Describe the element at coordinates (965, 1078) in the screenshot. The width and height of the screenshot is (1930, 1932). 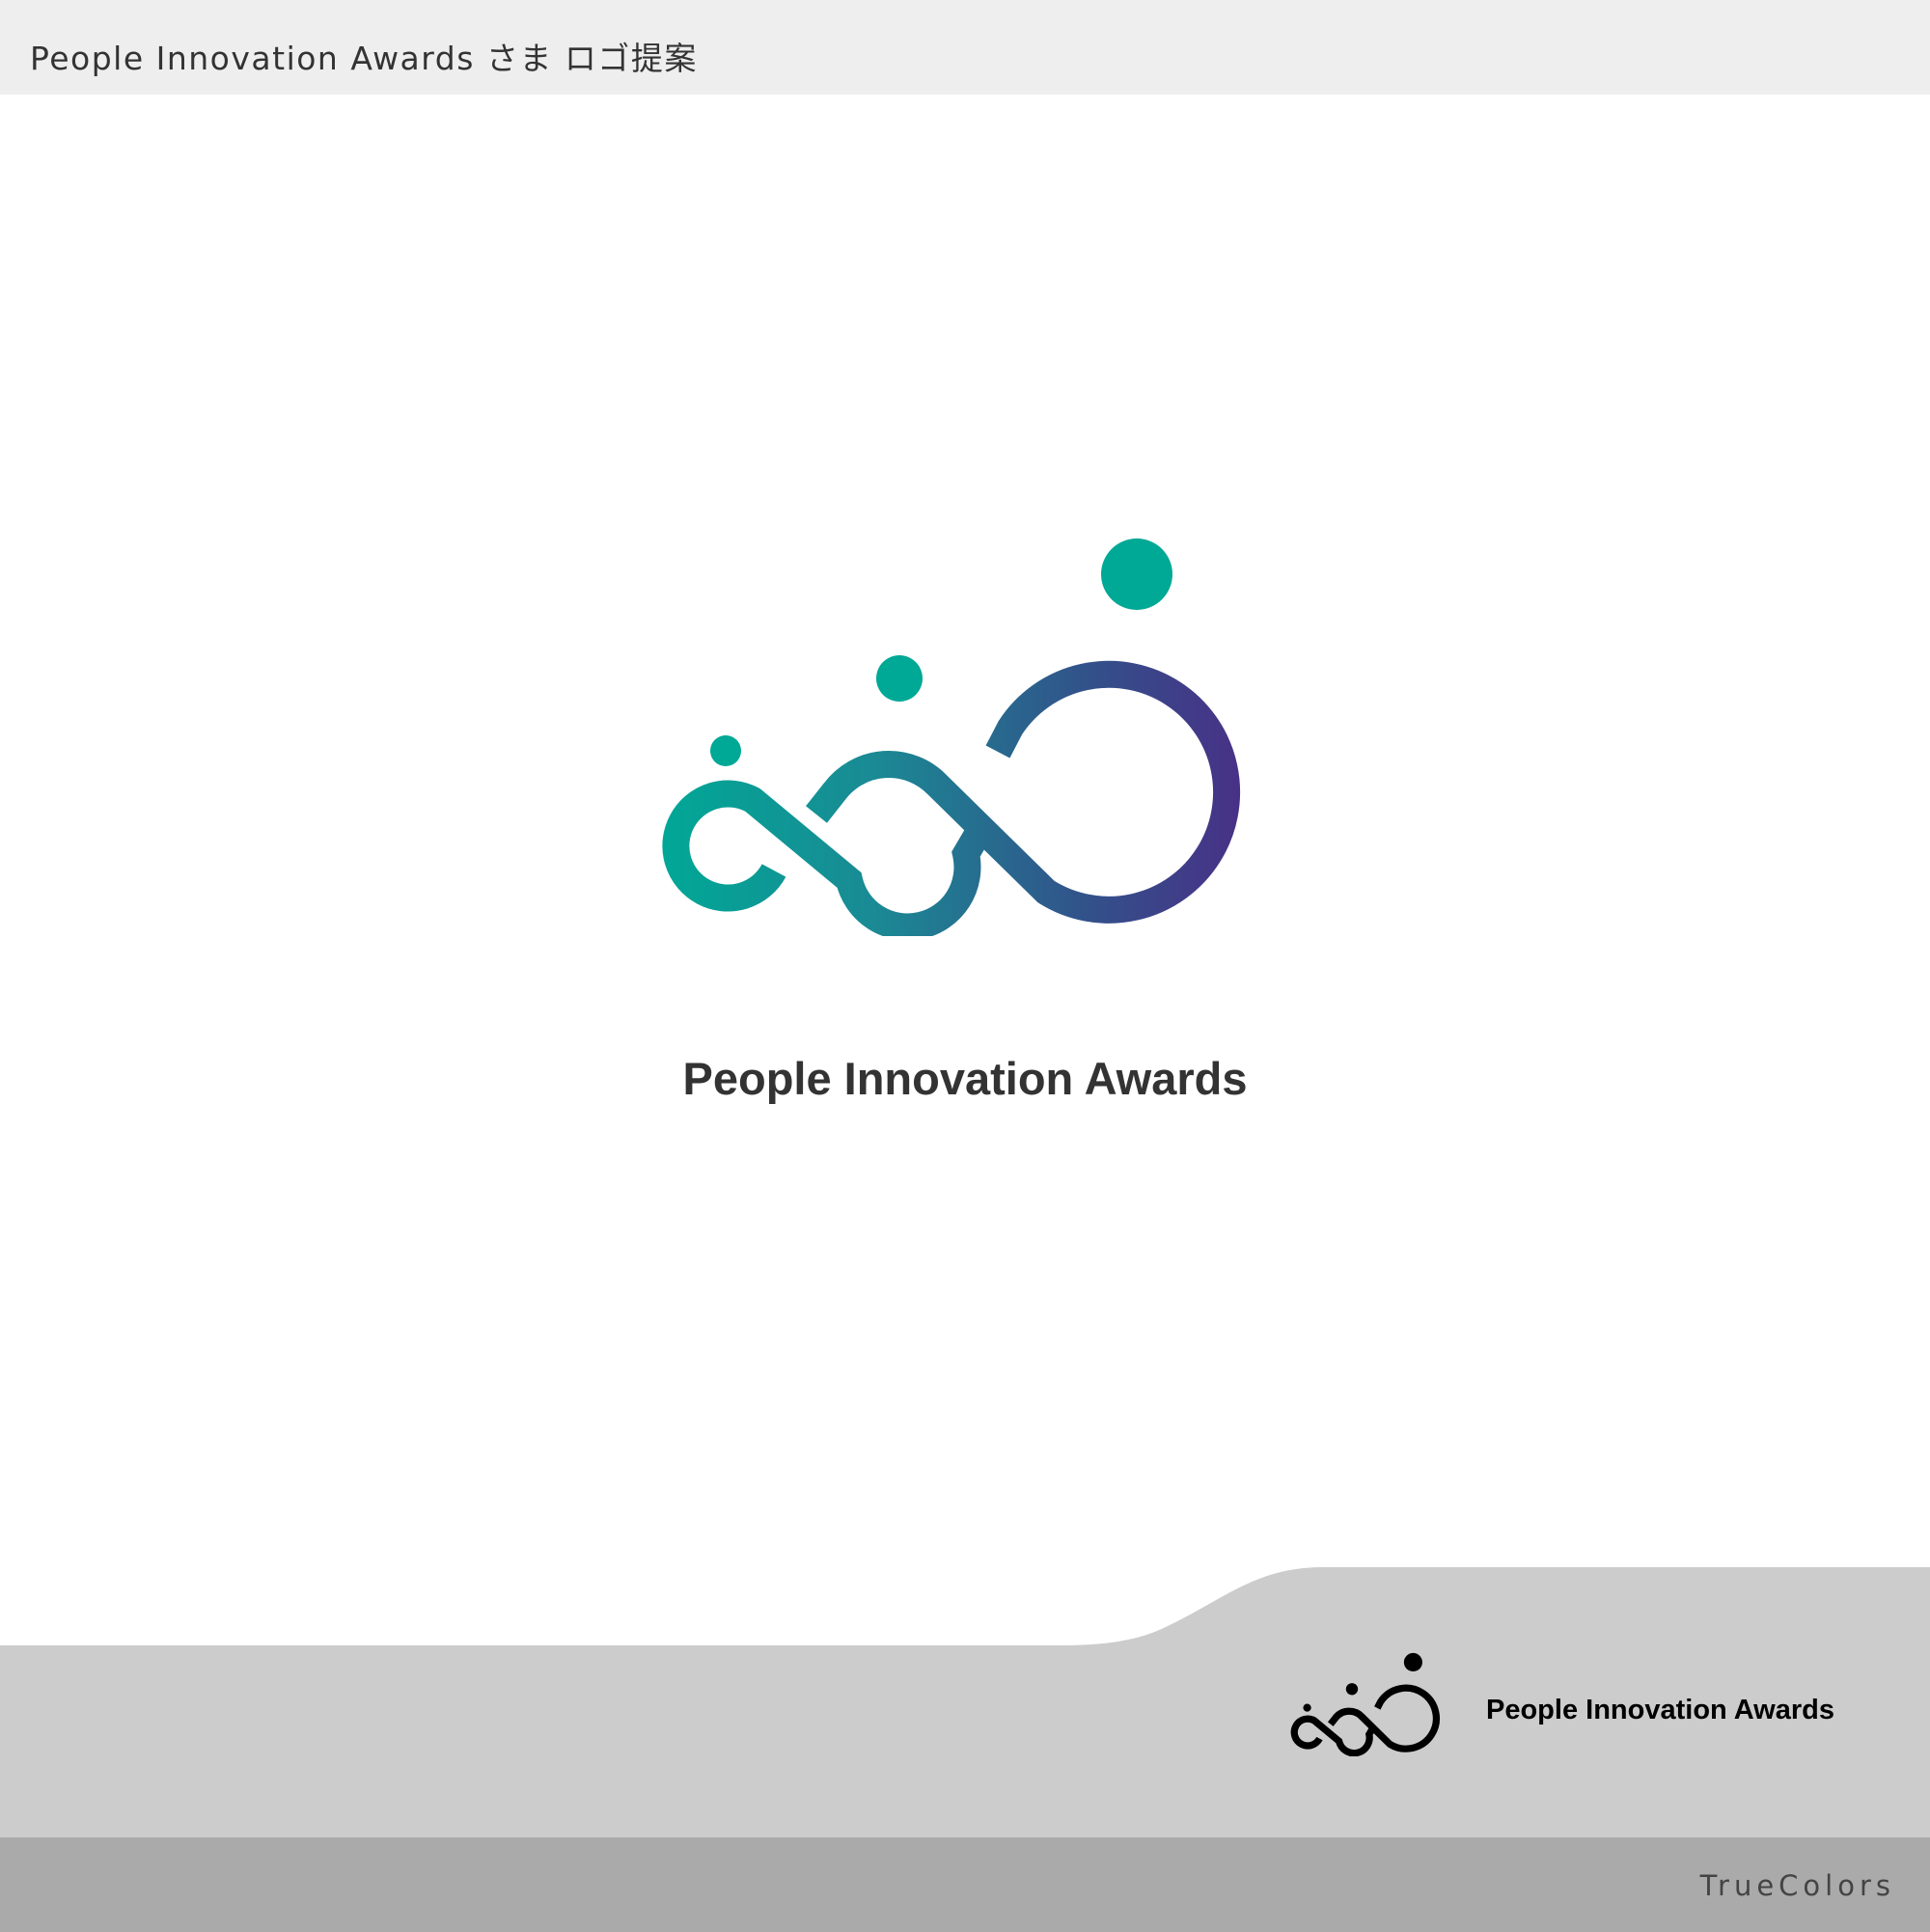
I see `main-wordmark: People Innovation Awards` at that location.